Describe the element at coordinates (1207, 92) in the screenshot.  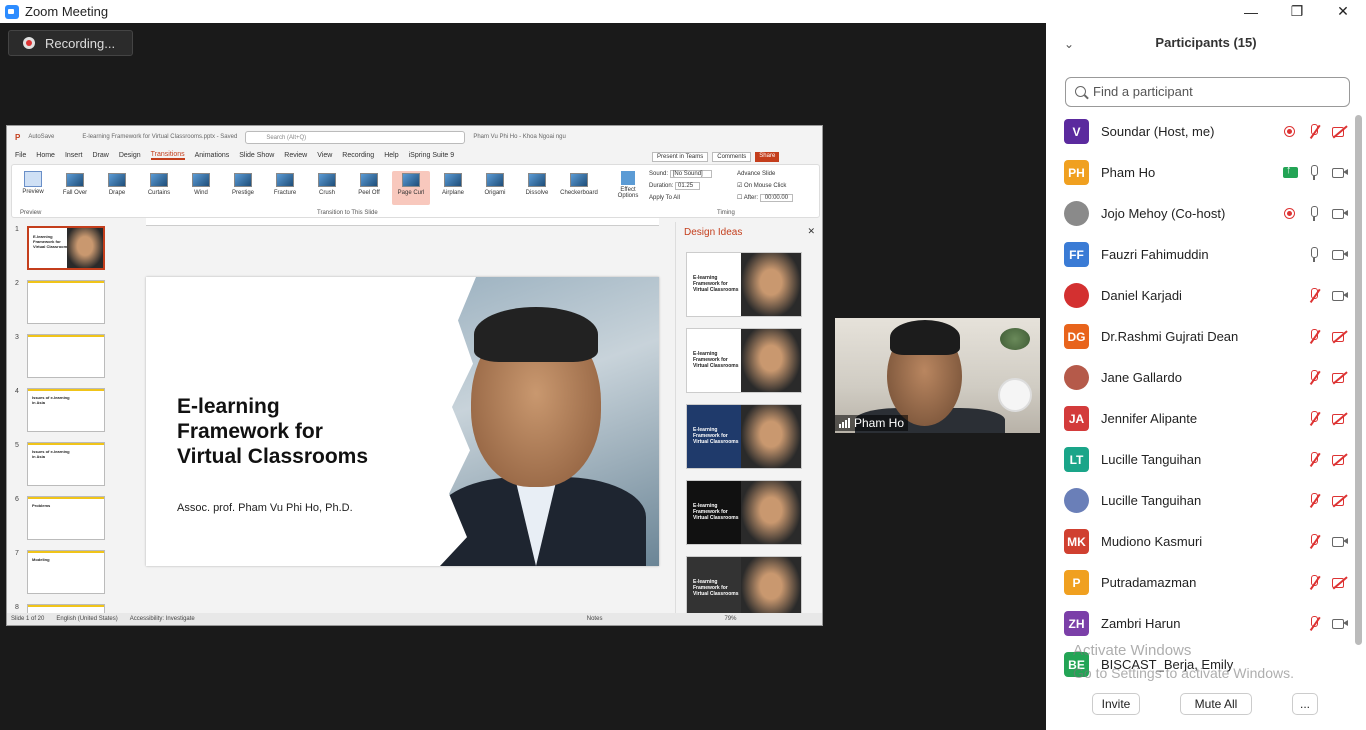
I see `find-participant-input: Find a participant` at that location.